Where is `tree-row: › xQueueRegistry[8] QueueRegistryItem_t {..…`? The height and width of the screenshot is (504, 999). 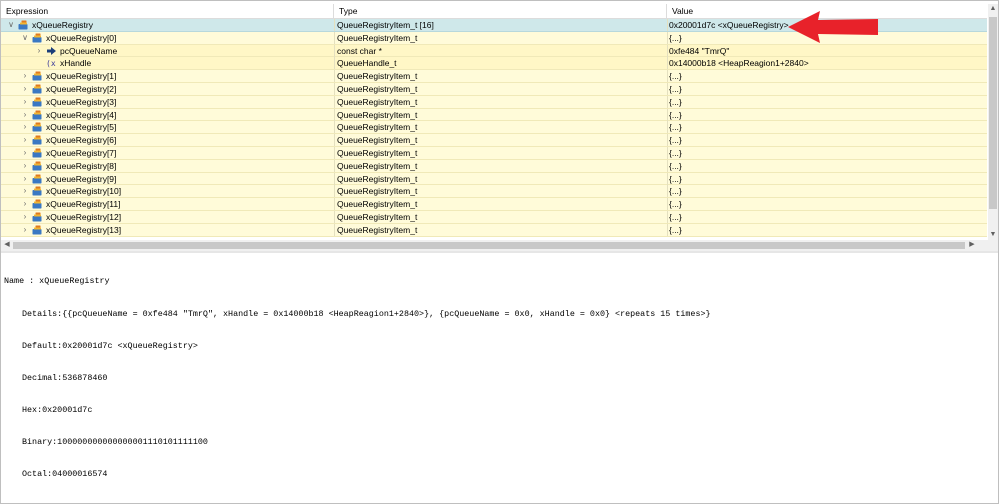
tree-row: › xQueueRegistry[8] QueueRegistryItem_t {..… is located at coordinates (494, 166).